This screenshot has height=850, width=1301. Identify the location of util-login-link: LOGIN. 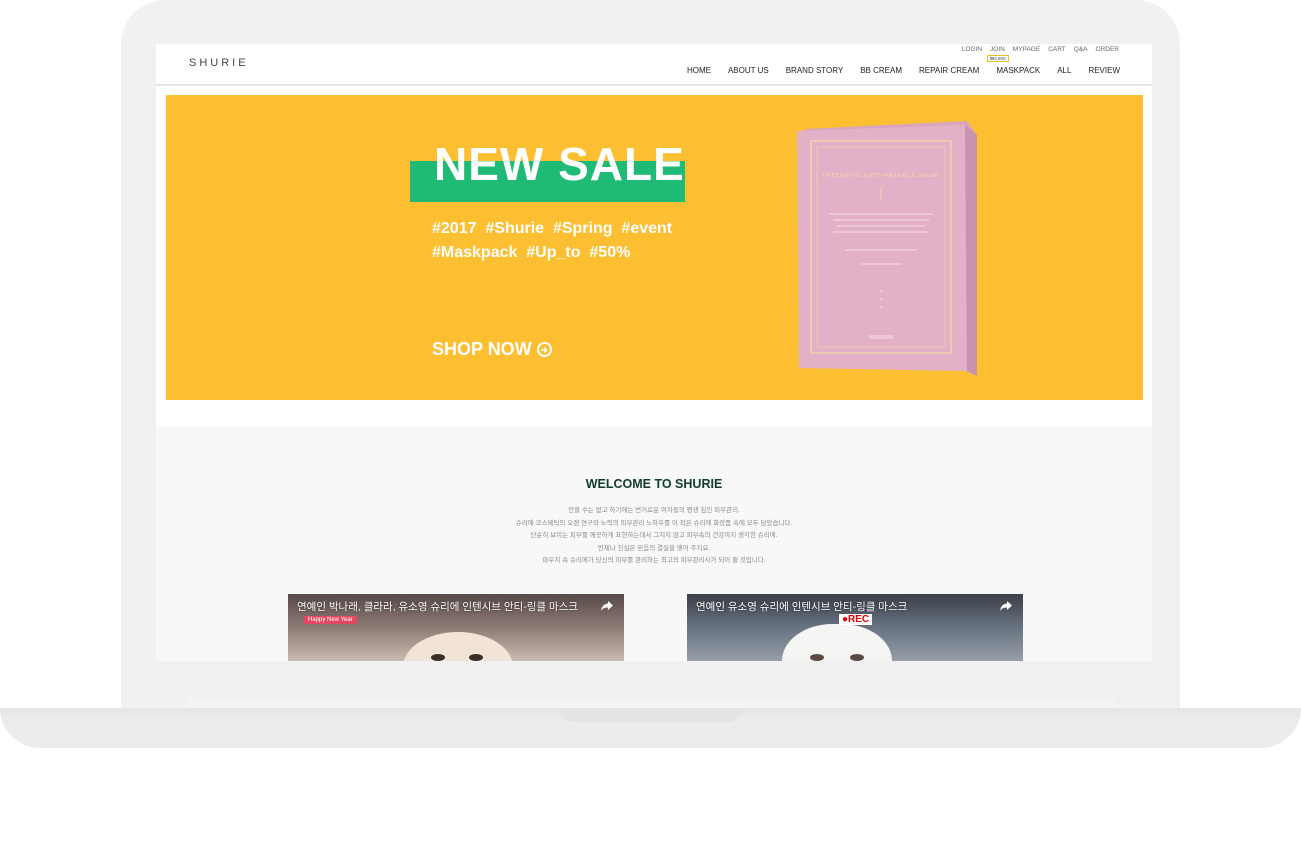
(972, 49).